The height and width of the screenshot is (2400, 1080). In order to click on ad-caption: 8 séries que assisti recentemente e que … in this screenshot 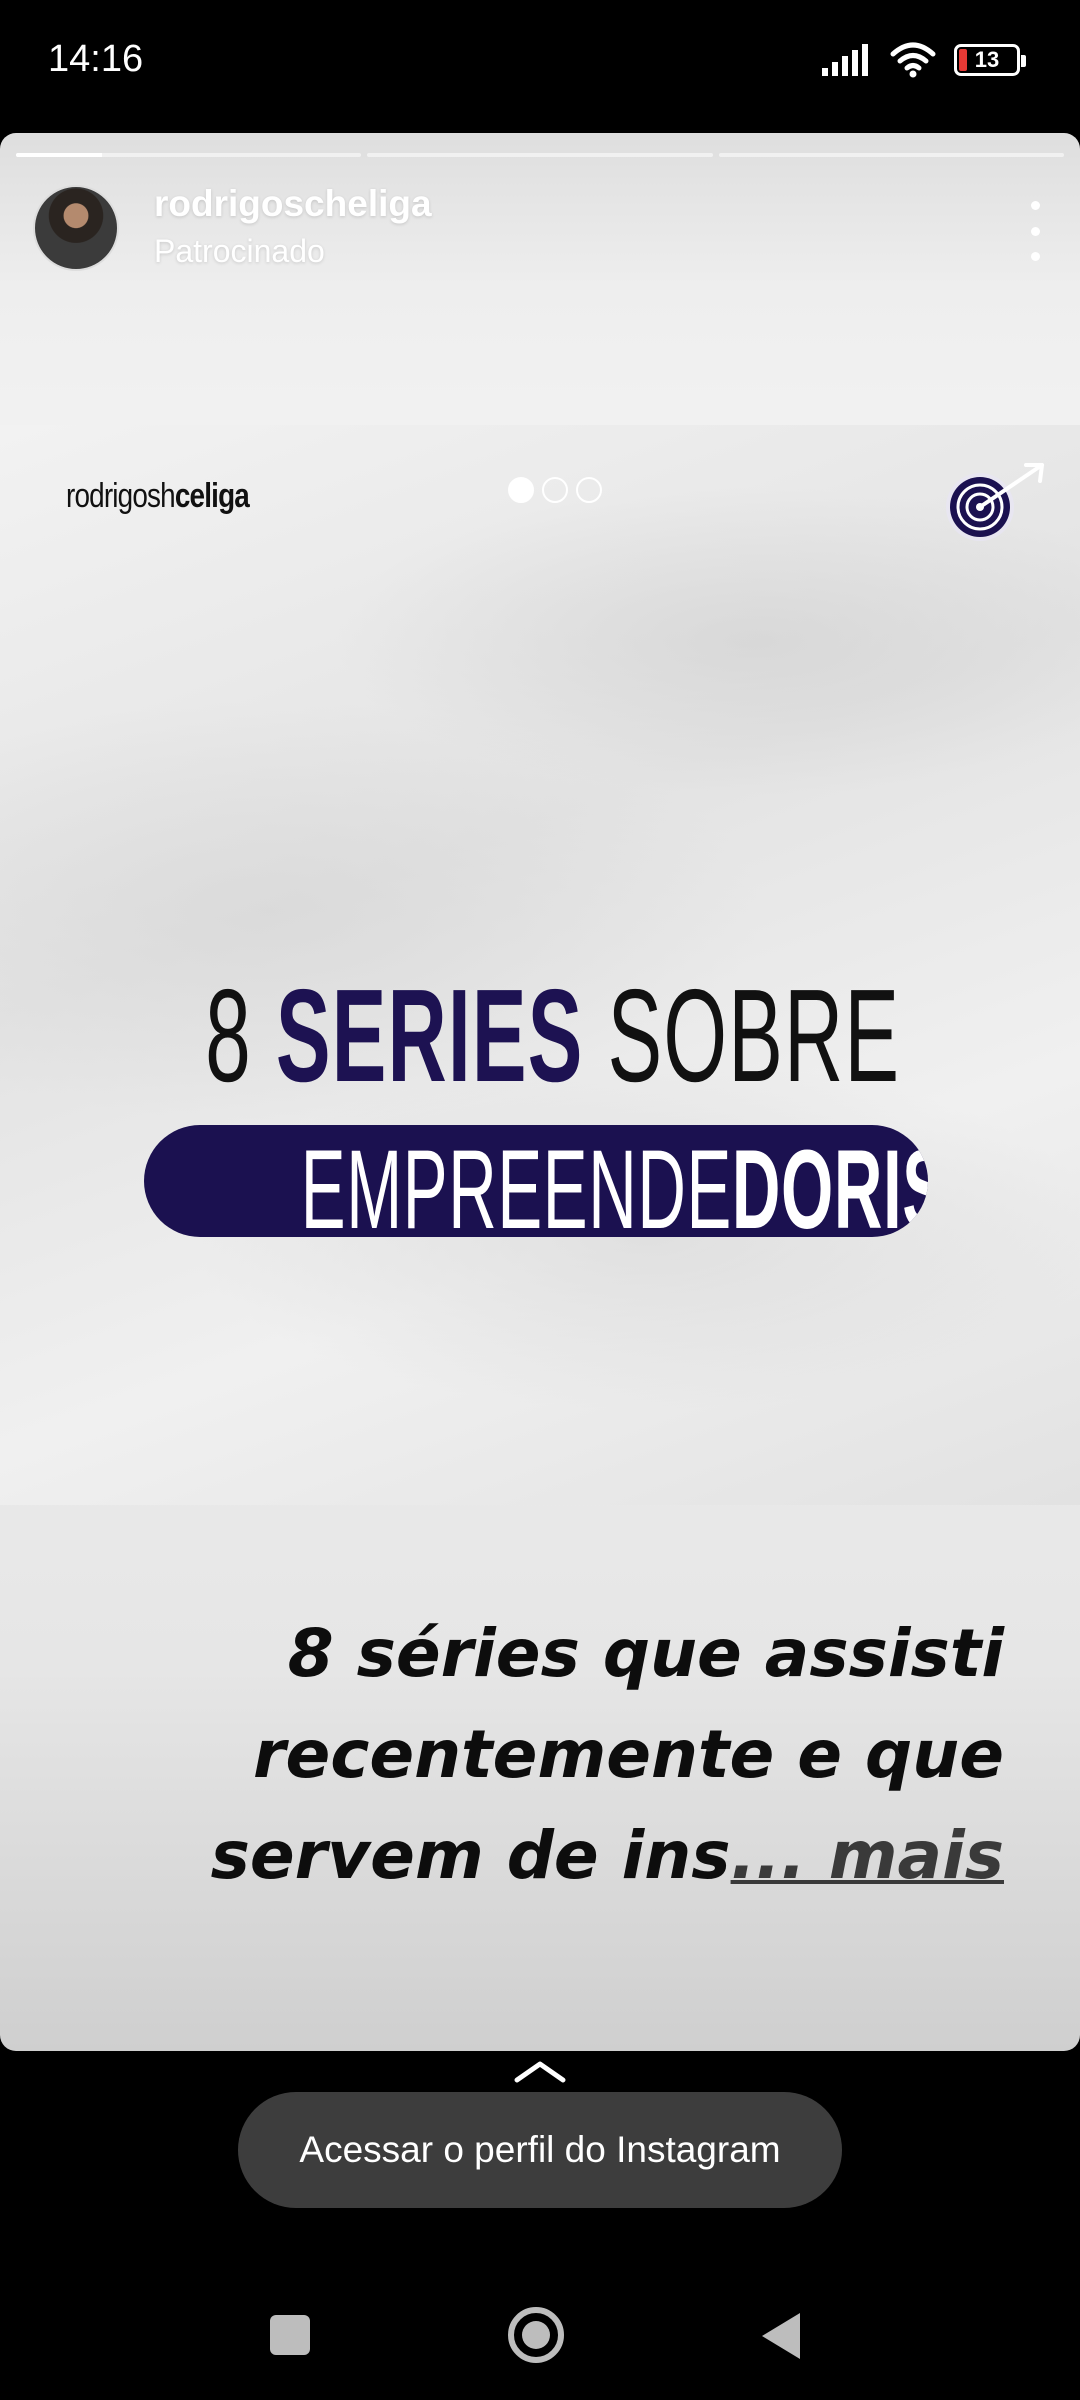, I will do `click(554, 1754)`.